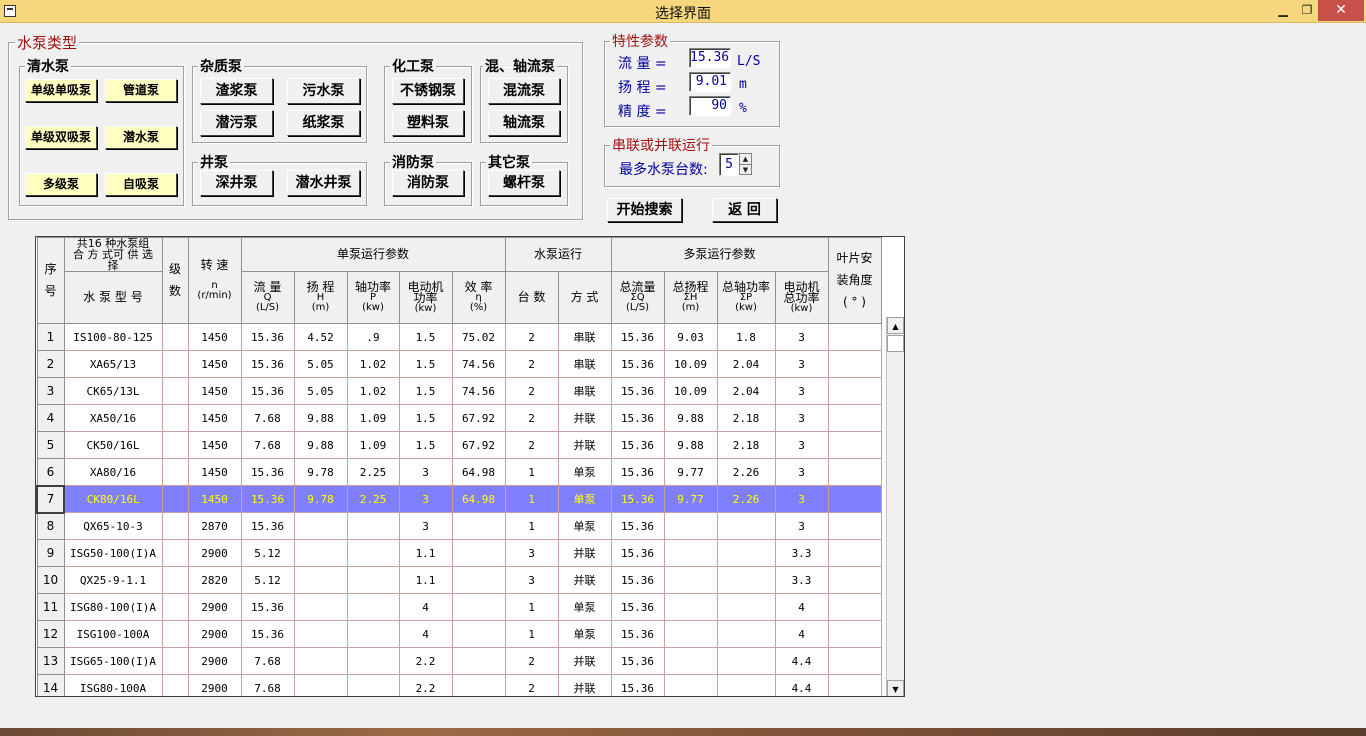 This screenshot has height=736, width=1366. What do you see at coordinates (531, 580) in the screenshot?
I see `count-cell: 3` at bounding box center [531, 580].